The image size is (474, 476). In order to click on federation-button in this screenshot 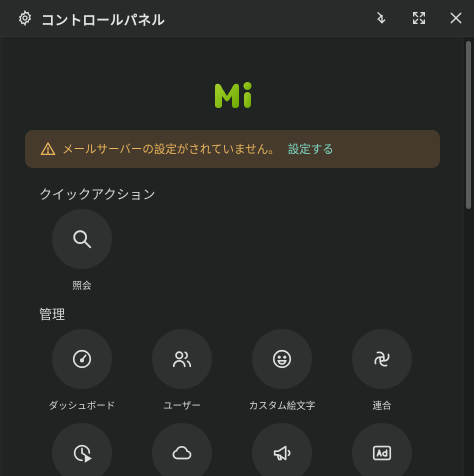, I will do `click(382, 359)`.